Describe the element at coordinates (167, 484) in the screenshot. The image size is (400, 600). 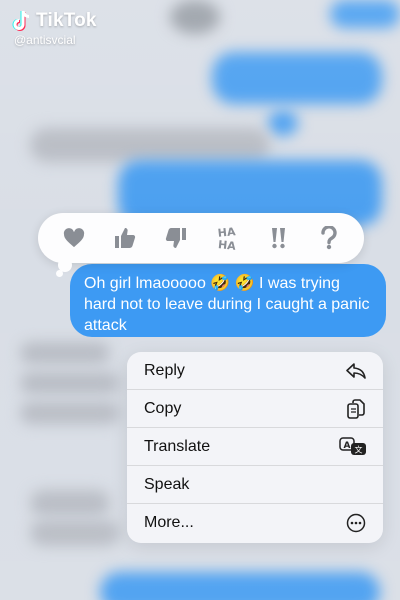
I see `menu-item-label: Speak` at that location.